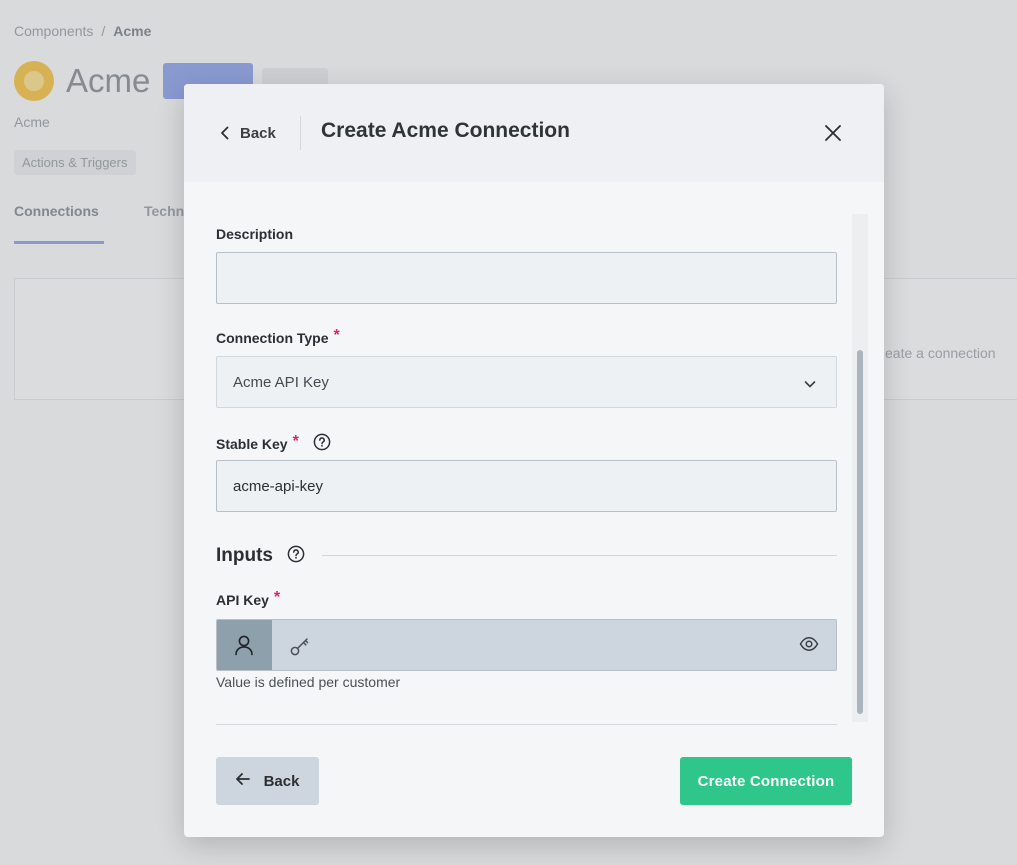 The width and height of the screenshot is (1017, 865). Describe the element at coordinates (860, 532) in the screenshot. I see `scrollbar-thumb` at that location.